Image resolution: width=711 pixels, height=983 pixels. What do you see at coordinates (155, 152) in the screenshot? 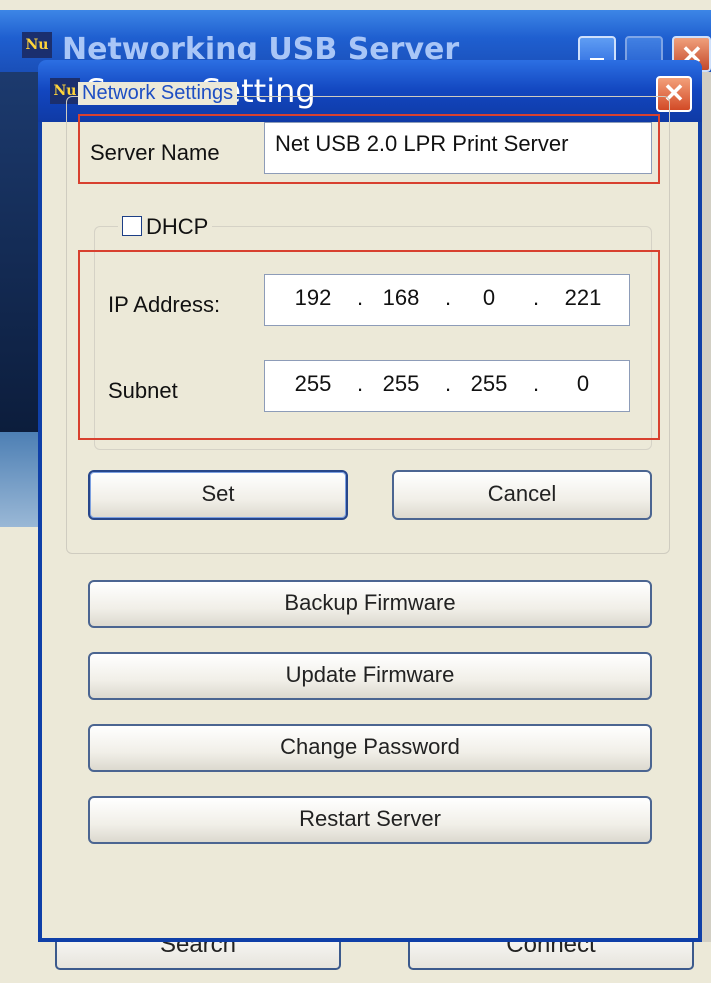
I see `server-name-label: Server Name` at bounding box center [155, 152].